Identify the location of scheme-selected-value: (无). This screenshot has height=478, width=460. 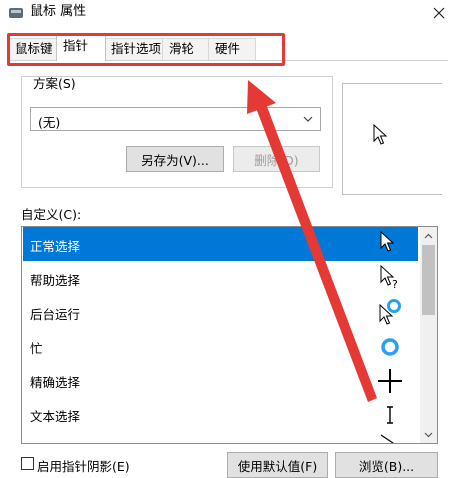
(49, 122).